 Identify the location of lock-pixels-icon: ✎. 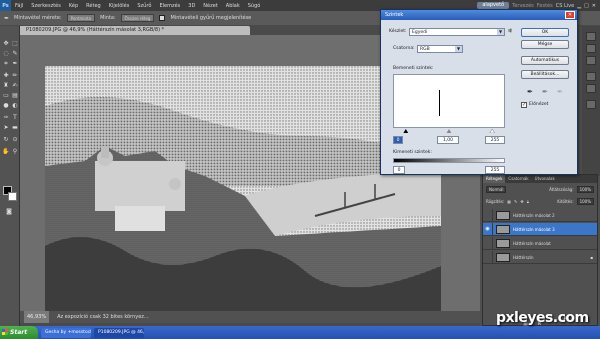
(515, 201).